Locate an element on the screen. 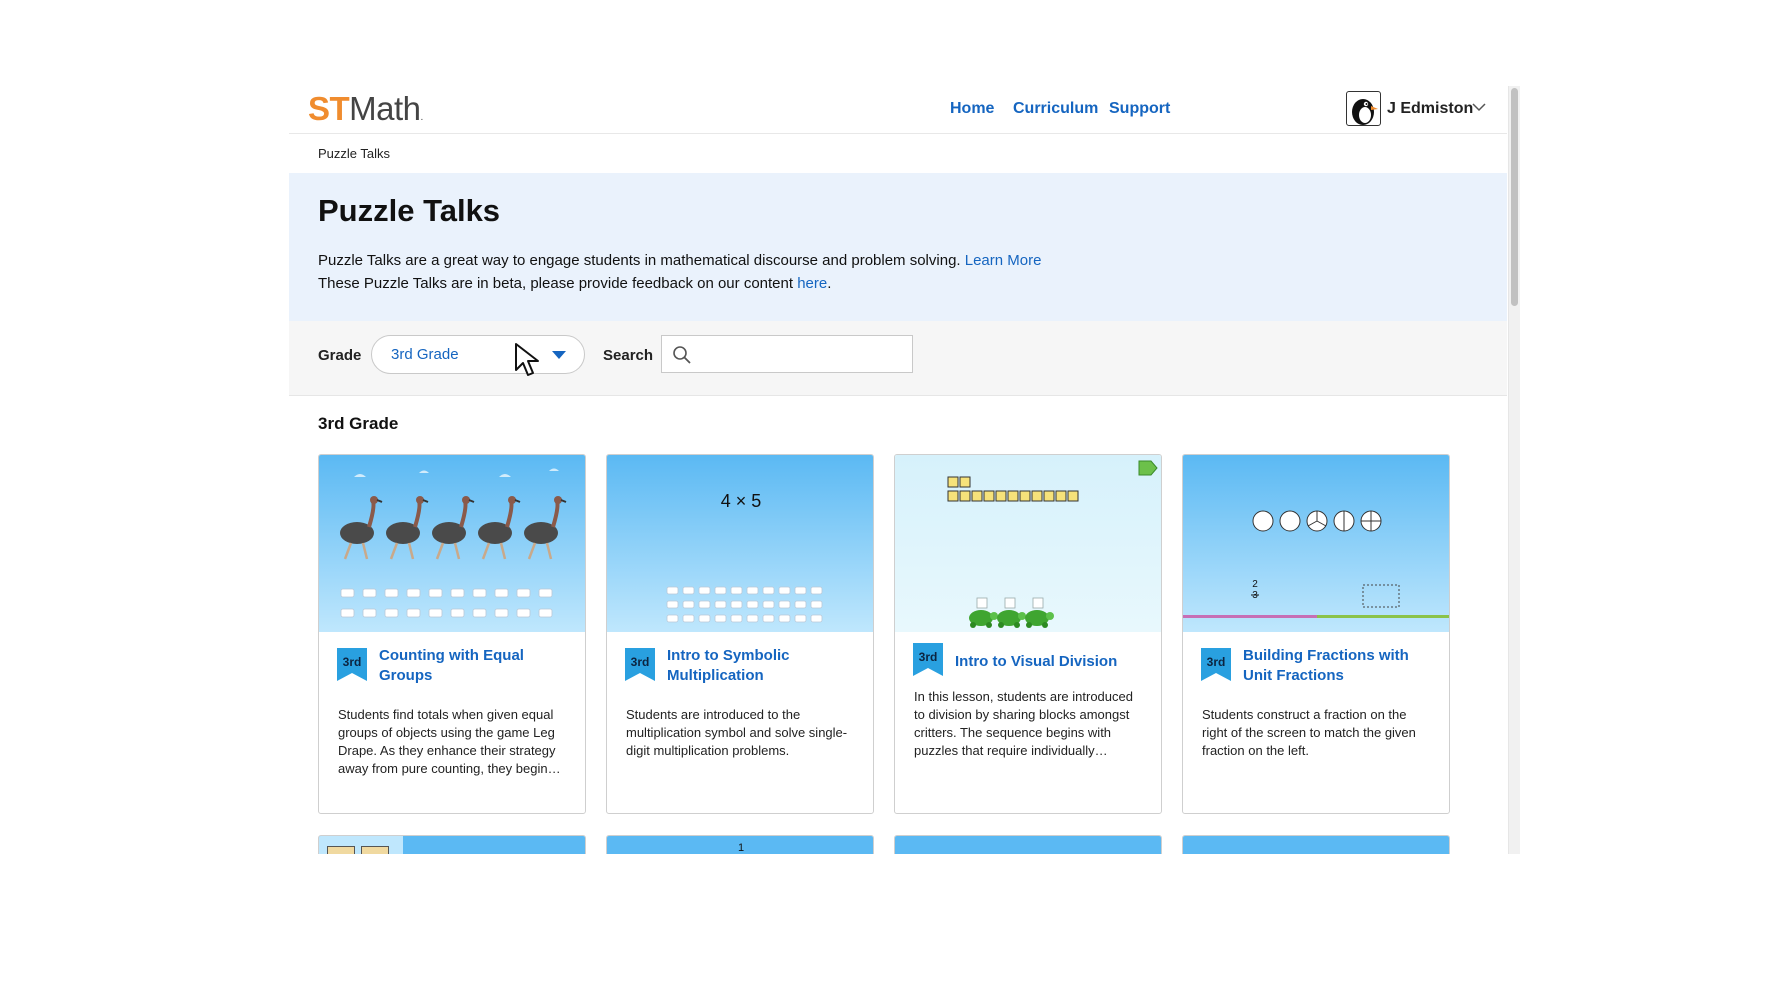 Image resolution: width=1781 pixels, height=988 pixels. card-thumbnail-ostriches is located at coordinates (452, 543).